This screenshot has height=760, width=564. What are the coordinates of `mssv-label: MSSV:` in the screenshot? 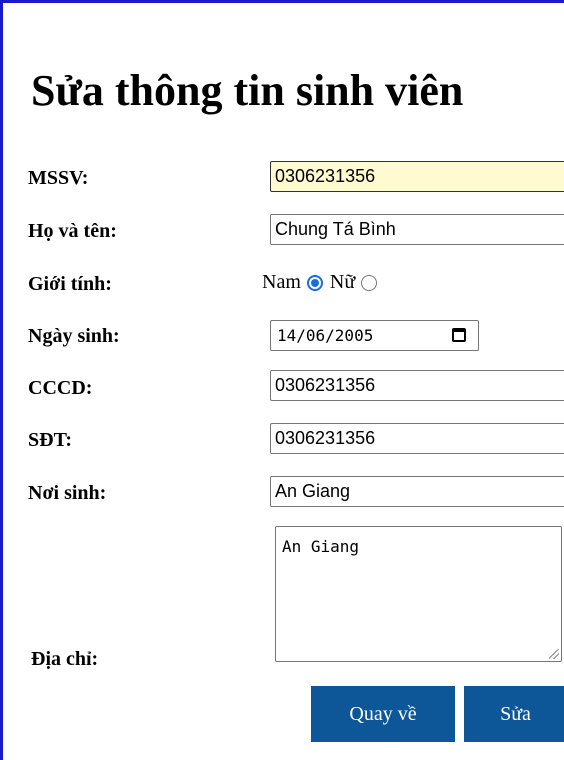 It's located at (58, 178).